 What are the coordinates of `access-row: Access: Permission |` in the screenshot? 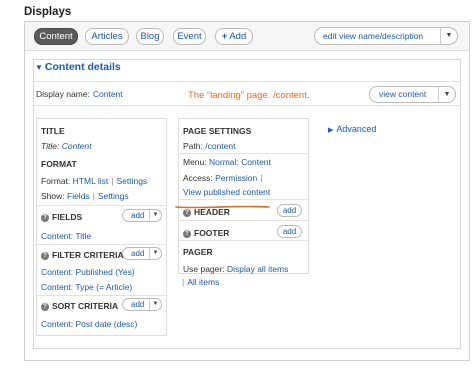 It's located at (224, 178).